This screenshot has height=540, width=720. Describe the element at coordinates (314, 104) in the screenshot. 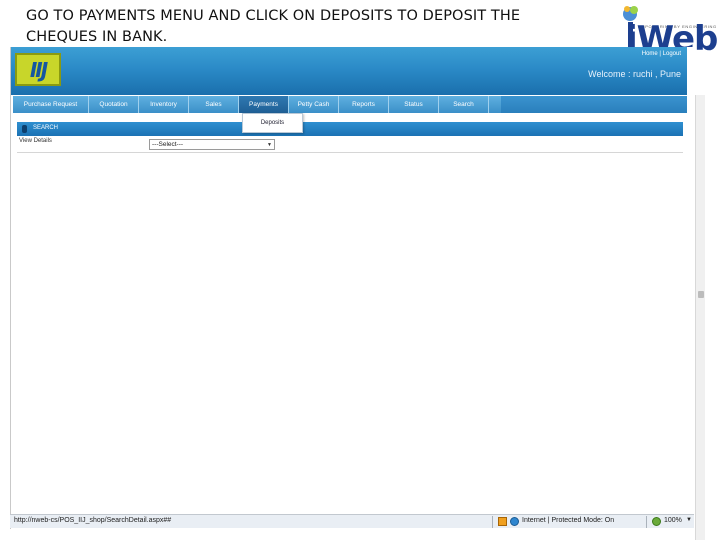

I see `menu-petty-cash: Petty Cash` at that location.